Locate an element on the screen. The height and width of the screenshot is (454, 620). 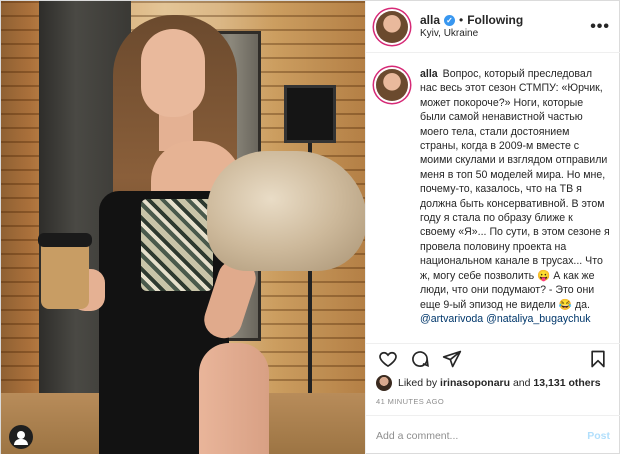
share-icon is located at coordinates (452, 359).